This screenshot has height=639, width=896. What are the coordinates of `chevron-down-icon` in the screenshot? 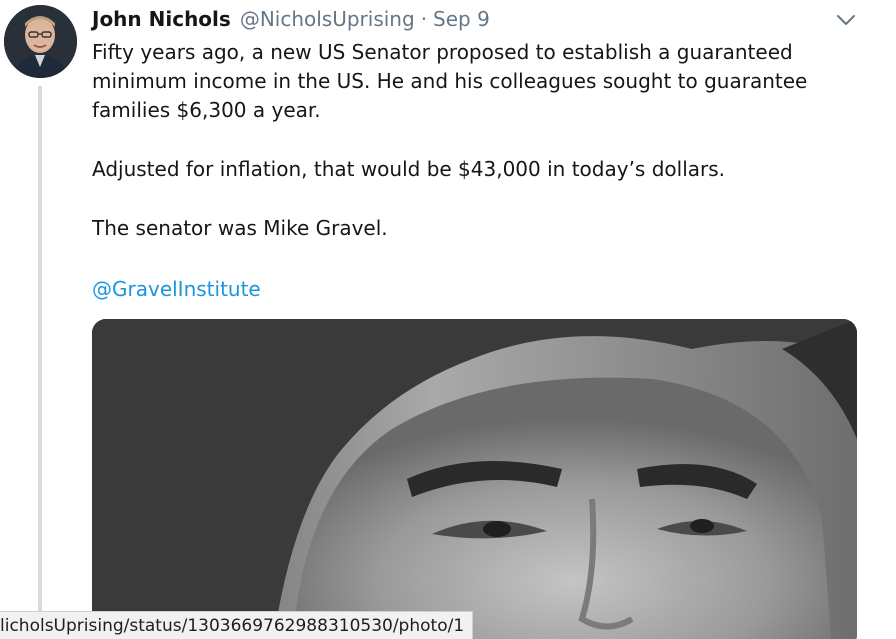 It's located at (846, 20).